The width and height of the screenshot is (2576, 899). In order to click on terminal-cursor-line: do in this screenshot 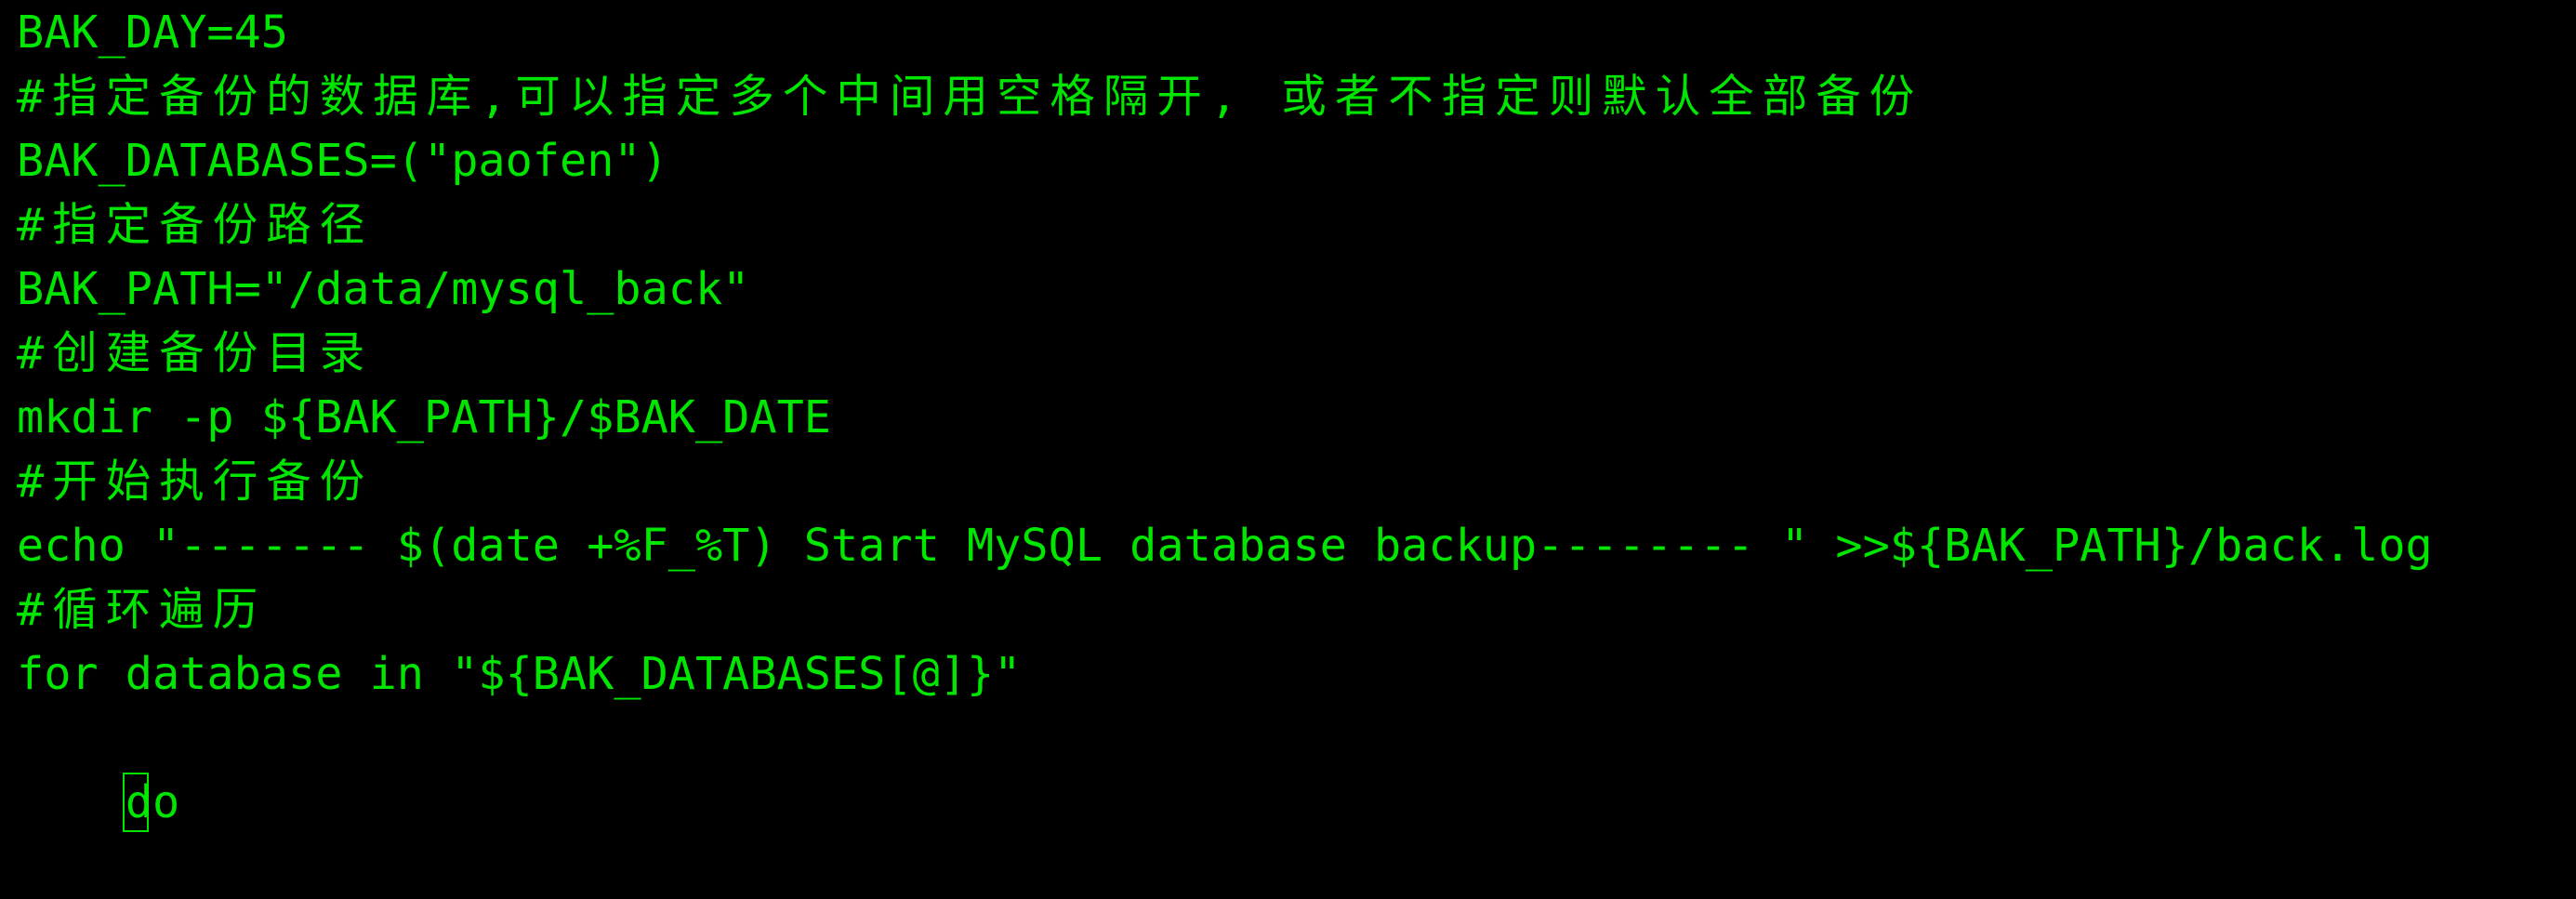, I will do `click(98, 769)`.